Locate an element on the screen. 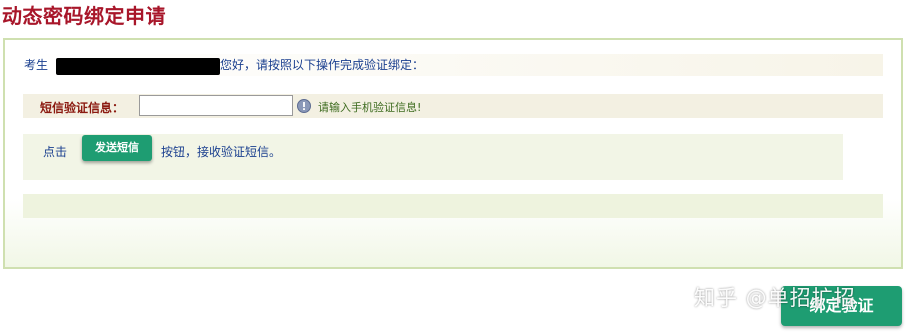  redacted-name is located at coordinates (138, 66).